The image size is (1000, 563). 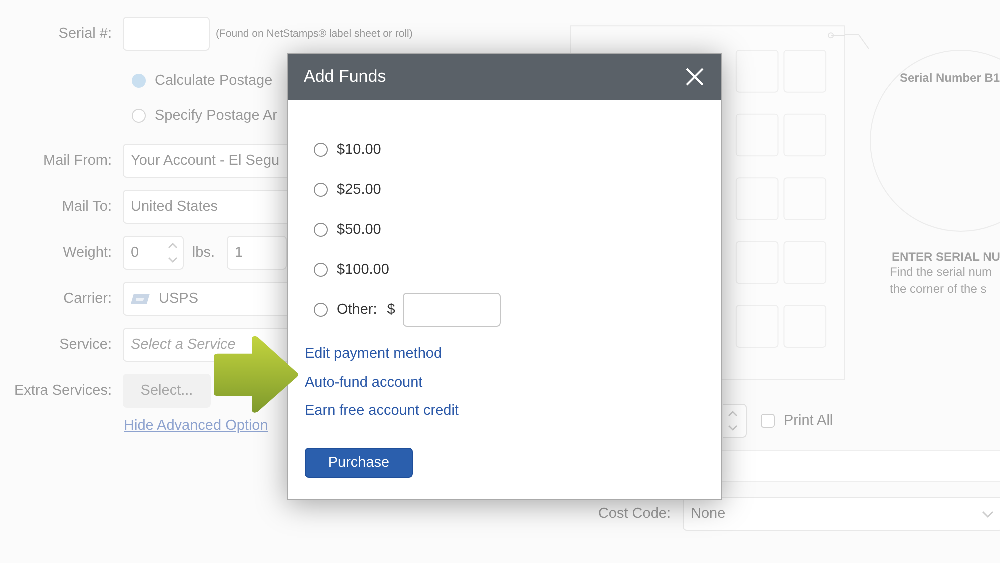 What do you see at coordinates (364, 382) in the screenshot?
I see `dialog-link: Auto-fund account` at bounding box center [364, 382].